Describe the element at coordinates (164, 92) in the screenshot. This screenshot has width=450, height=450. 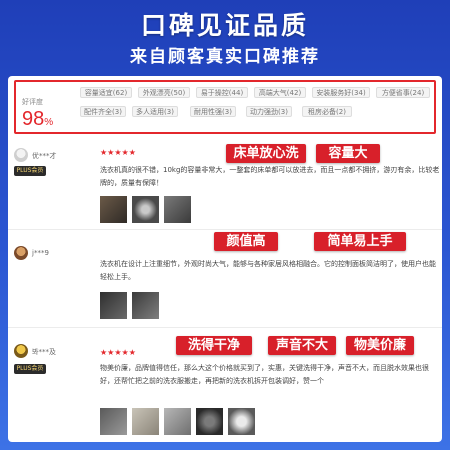
I see `tag-appearance: 外观漂亮(50)` at that location.